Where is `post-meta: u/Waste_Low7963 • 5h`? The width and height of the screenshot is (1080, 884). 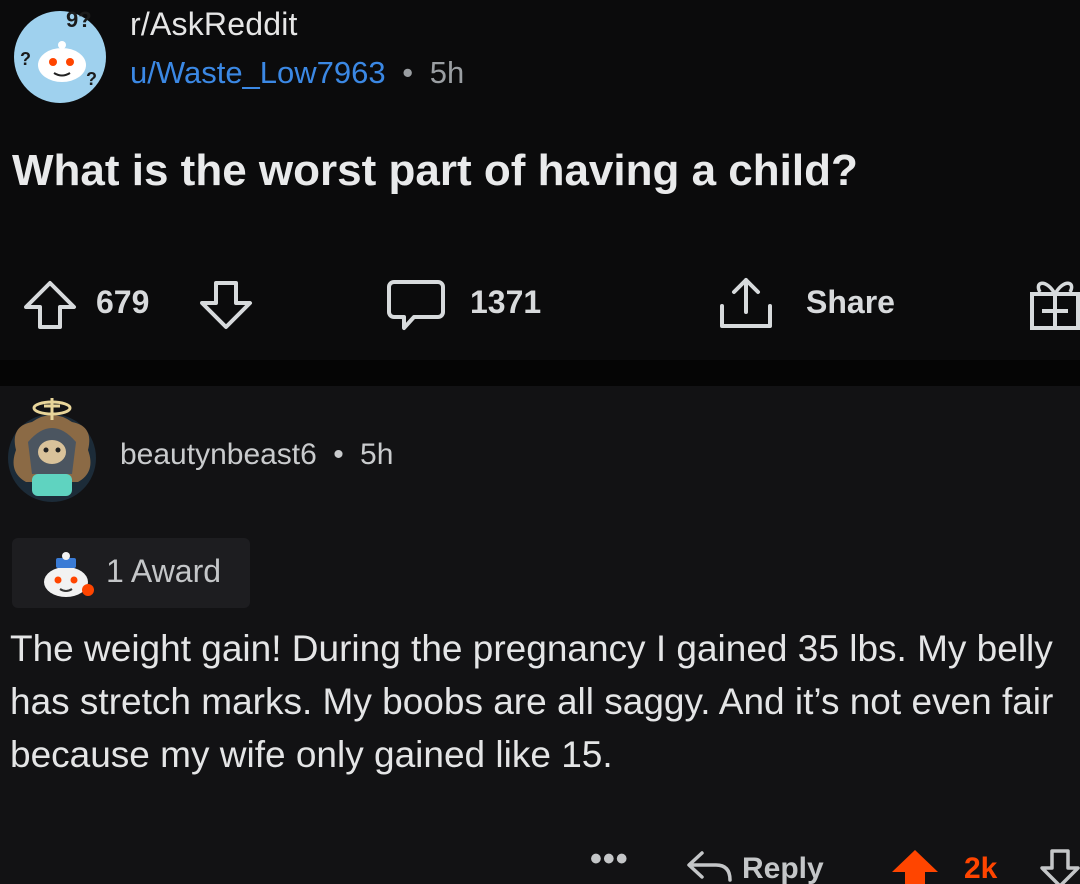
post-meta: u/Waste_Low7963 • 5h is located at coordinates (297, 73).